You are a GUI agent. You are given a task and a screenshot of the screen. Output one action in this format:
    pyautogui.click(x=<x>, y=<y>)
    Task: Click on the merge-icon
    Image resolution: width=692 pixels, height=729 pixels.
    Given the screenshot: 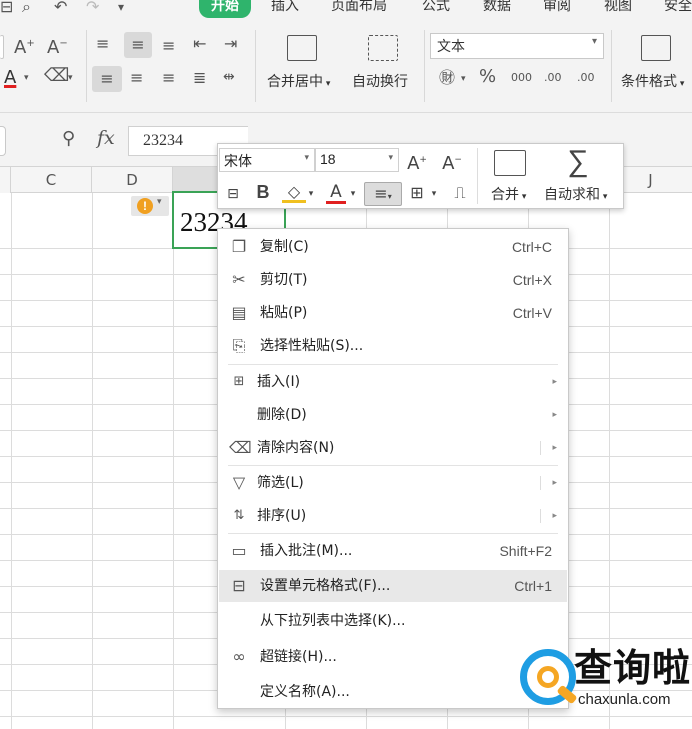 What is the action you would take?
    pyautogui.click(x=510, y=163)
    